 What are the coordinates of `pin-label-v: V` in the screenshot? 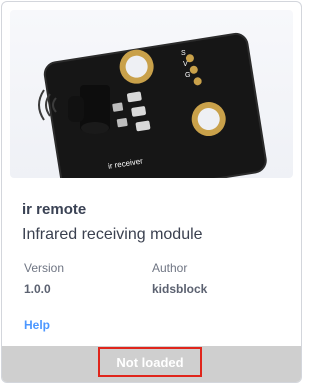 It's located at (185, 64).